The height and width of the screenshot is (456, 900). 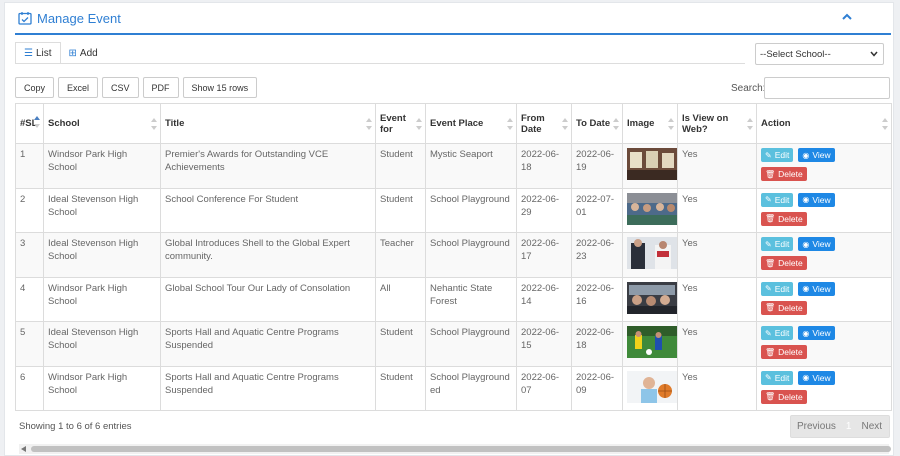 What do you see at coordinates (593, 123) in the screenshot?
I see `col-to-label: To Date` at bounding box center [593, 123].